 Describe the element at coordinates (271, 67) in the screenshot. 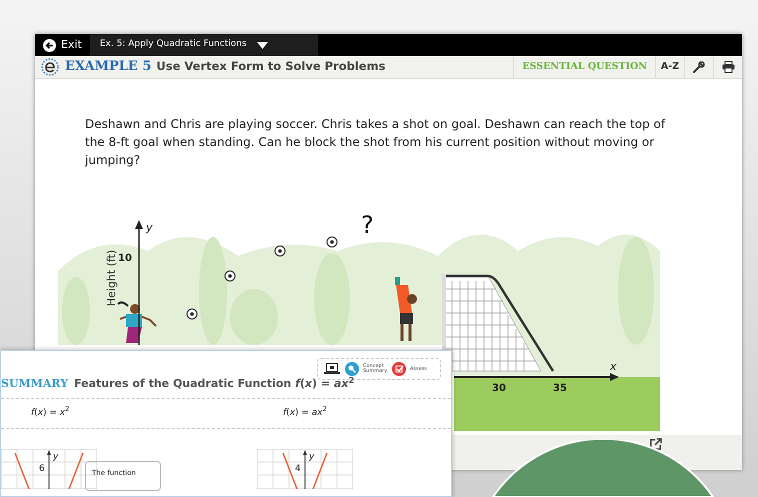

I see `example-title: Use Vertex Form to Solve Problems` at that location.